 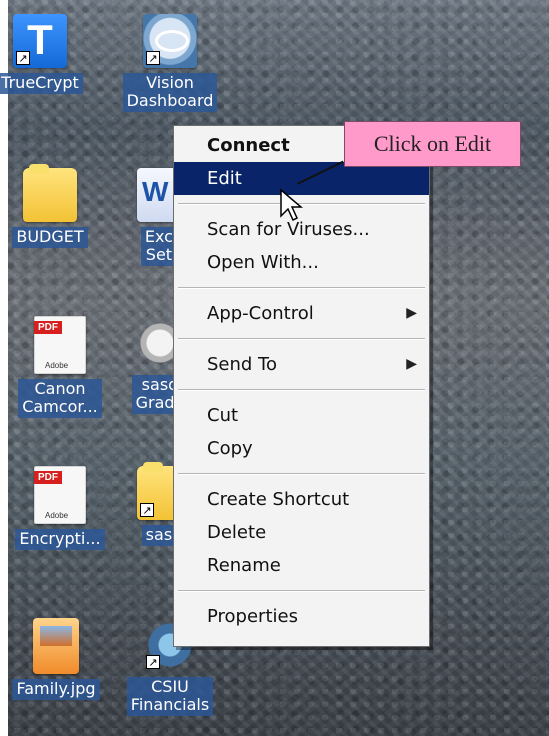 What do you see at coordinates (260, 313) in the screenshot?
I see `menu-item-label: App-Control` at bounding box center [260, 313].